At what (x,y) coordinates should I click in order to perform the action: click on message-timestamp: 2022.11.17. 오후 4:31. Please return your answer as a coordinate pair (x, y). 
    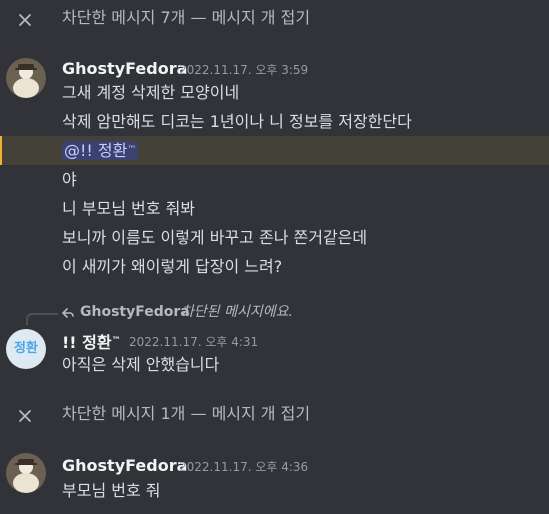
    Looking at the image, I should click on (194, 342).